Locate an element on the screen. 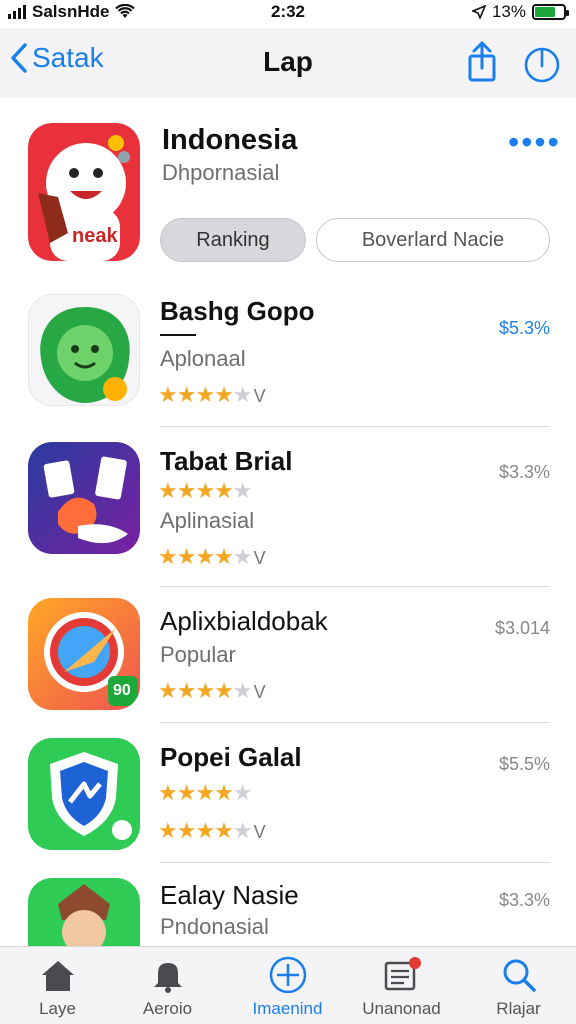  shield-icon is located at coordinates (84, 794).